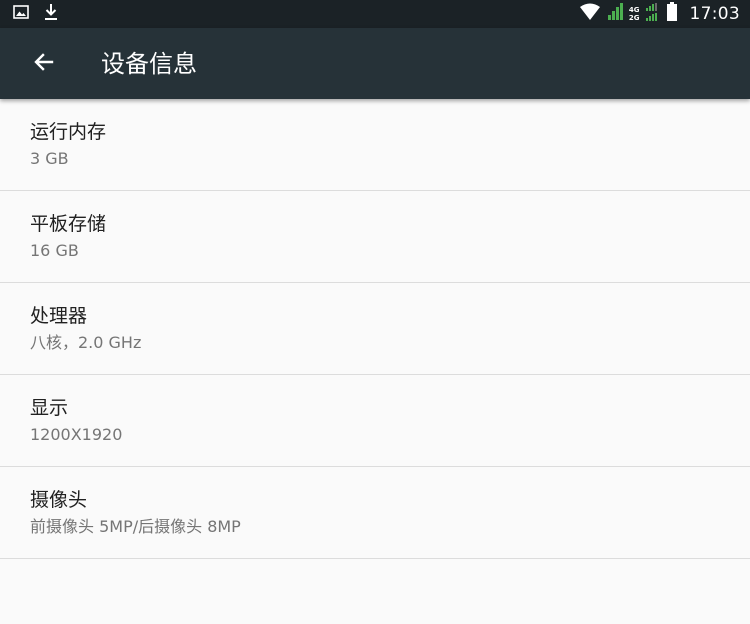 The width and height of the screenshot is (750, 624). I want to click on list-item-memory: 运行内存 3 GB, so click(375, 145).